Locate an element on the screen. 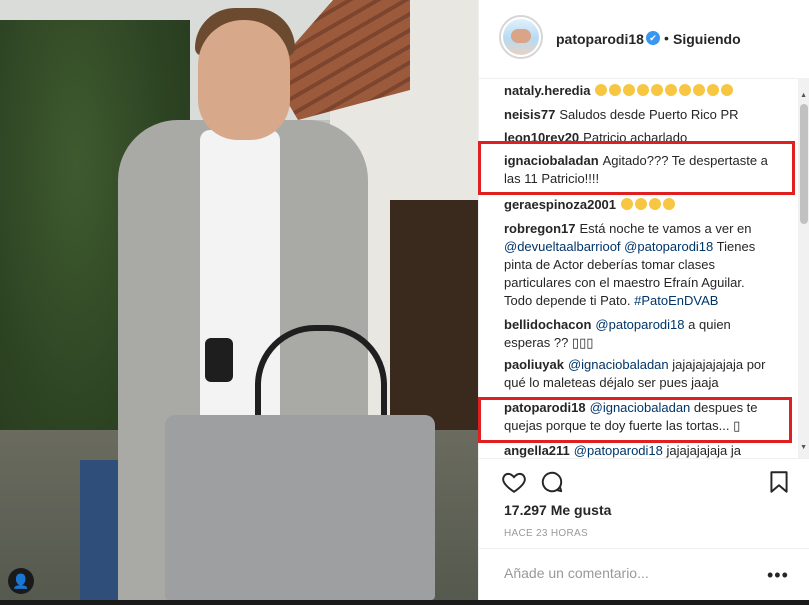 The image size is (809, 605). comment-text: Saludos desde Puerto Rico PR is located at coordinates (649, 114).